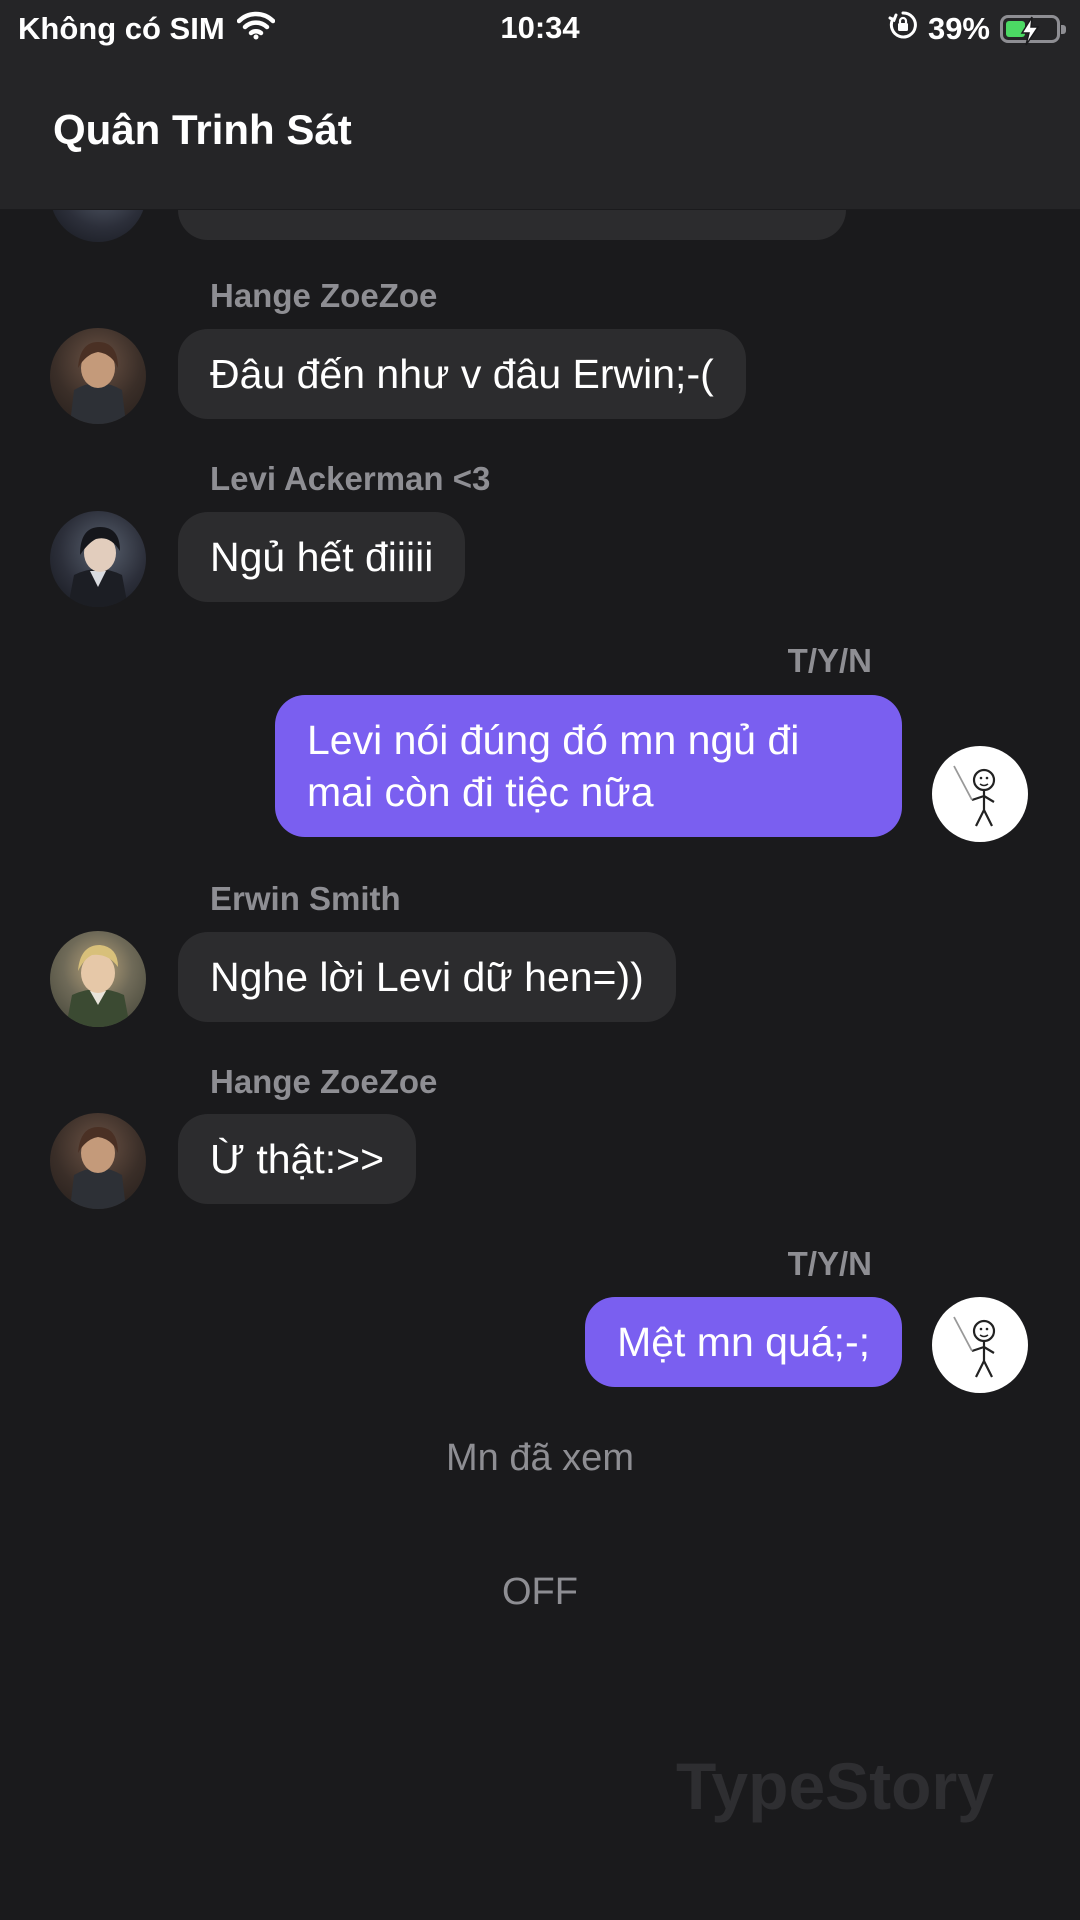 This screenshot has width=1080, height=1920. What do you see at coordinates (462, 374) in the screenshot?
I see `message-bubble: Đâu đến như v đâu Erwin;-(` at bounding box center [462, 374].